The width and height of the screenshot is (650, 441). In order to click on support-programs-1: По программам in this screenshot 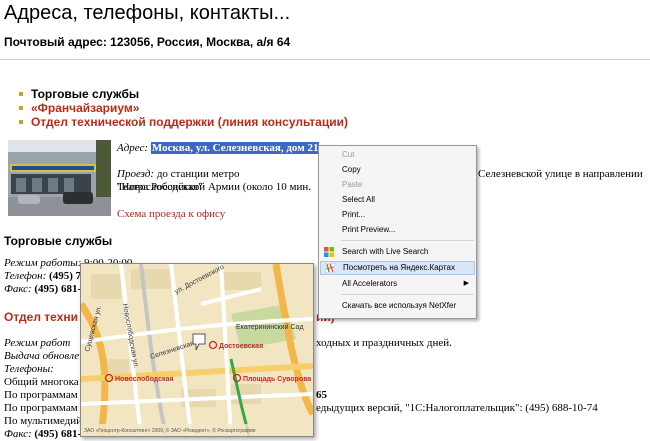, I will do `click(41, 395)`.